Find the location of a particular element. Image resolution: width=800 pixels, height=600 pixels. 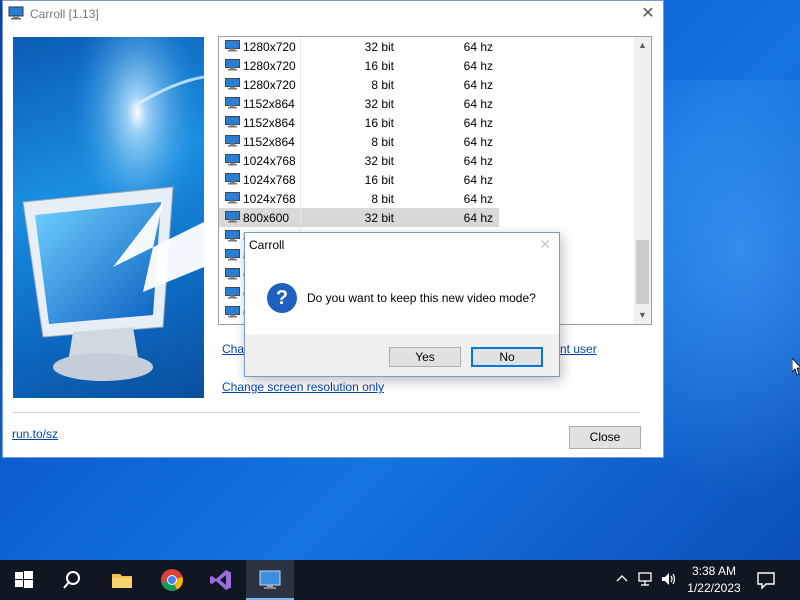

scroll-down-icon: ▼ is located at coordinates (642, 315).